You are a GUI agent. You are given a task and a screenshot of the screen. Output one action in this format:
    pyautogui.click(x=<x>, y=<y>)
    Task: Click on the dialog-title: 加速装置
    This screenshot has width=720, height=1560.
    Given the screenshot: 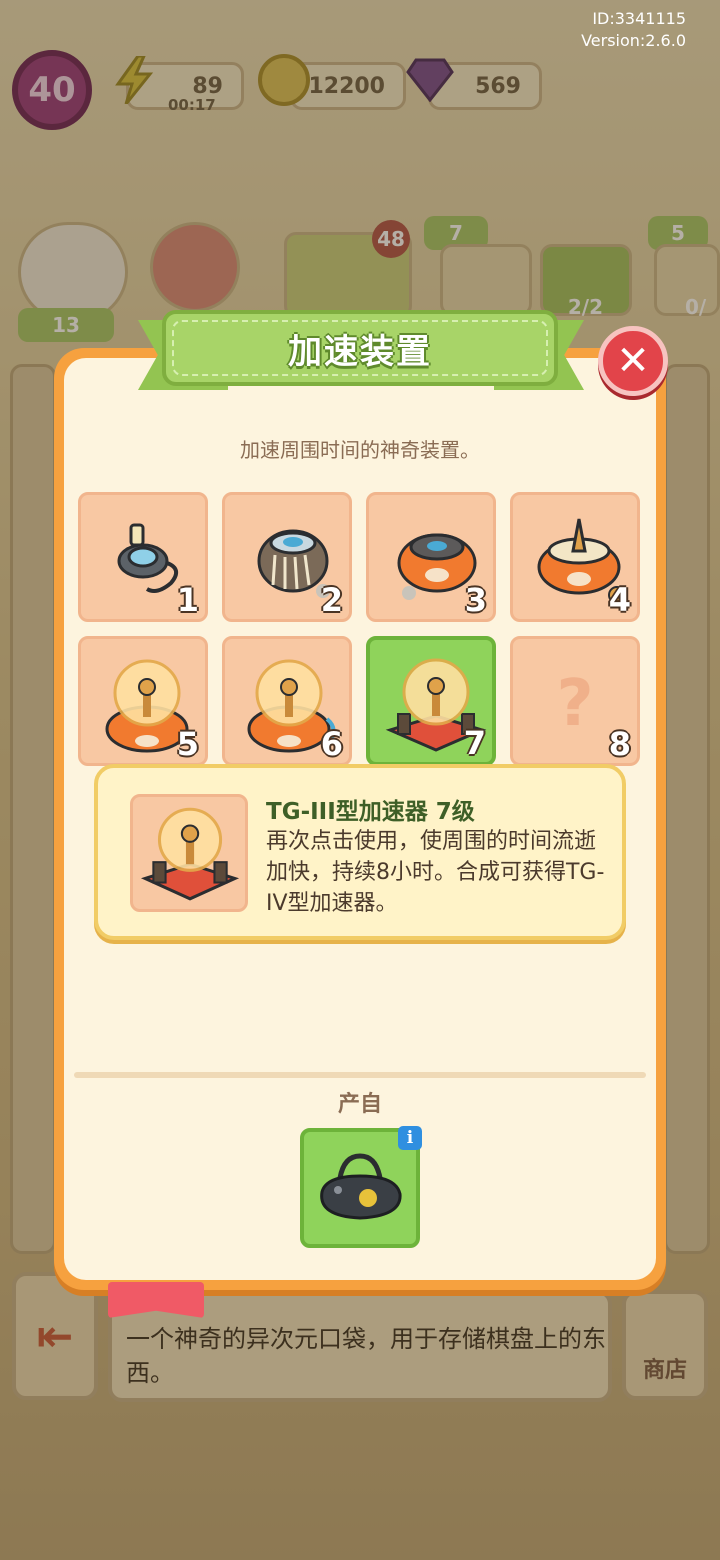 What is the action you would take?
    pyautogui.click(x=360, y=351)
    